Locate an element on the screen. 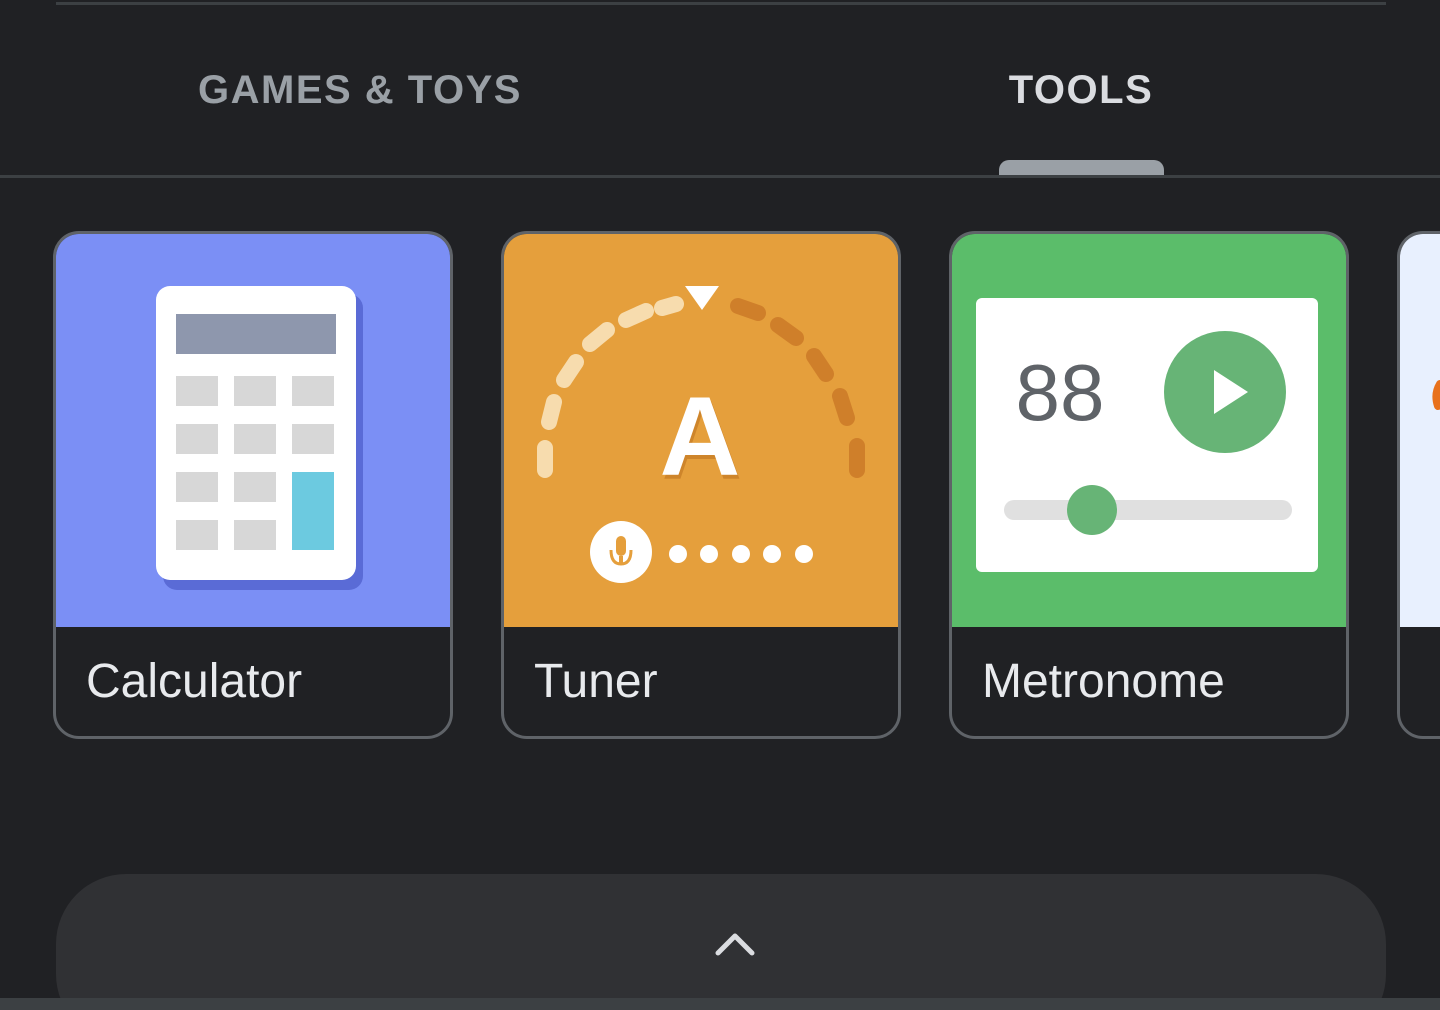 The image size is (1440, 1010). tuner-card: A A Tuner is located at coordinates (701, 485).